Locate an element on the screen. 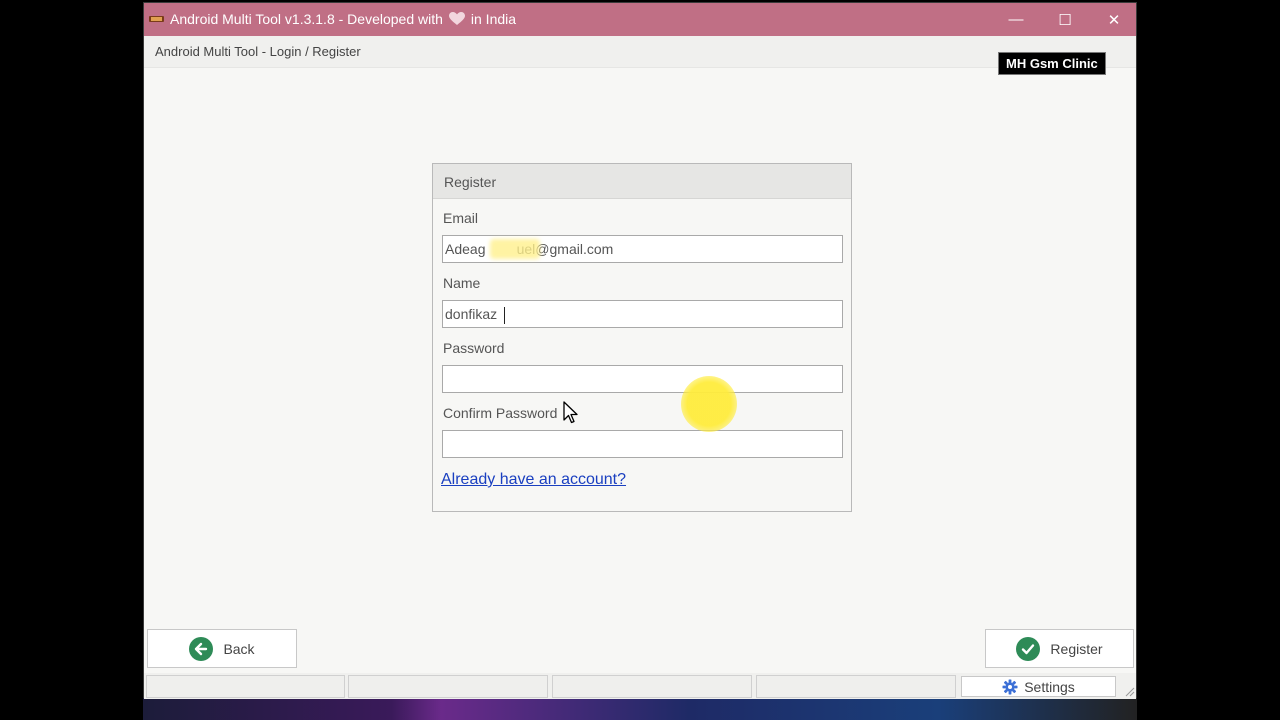  close-icon: ✕ is located at coordinates (1114, 20).